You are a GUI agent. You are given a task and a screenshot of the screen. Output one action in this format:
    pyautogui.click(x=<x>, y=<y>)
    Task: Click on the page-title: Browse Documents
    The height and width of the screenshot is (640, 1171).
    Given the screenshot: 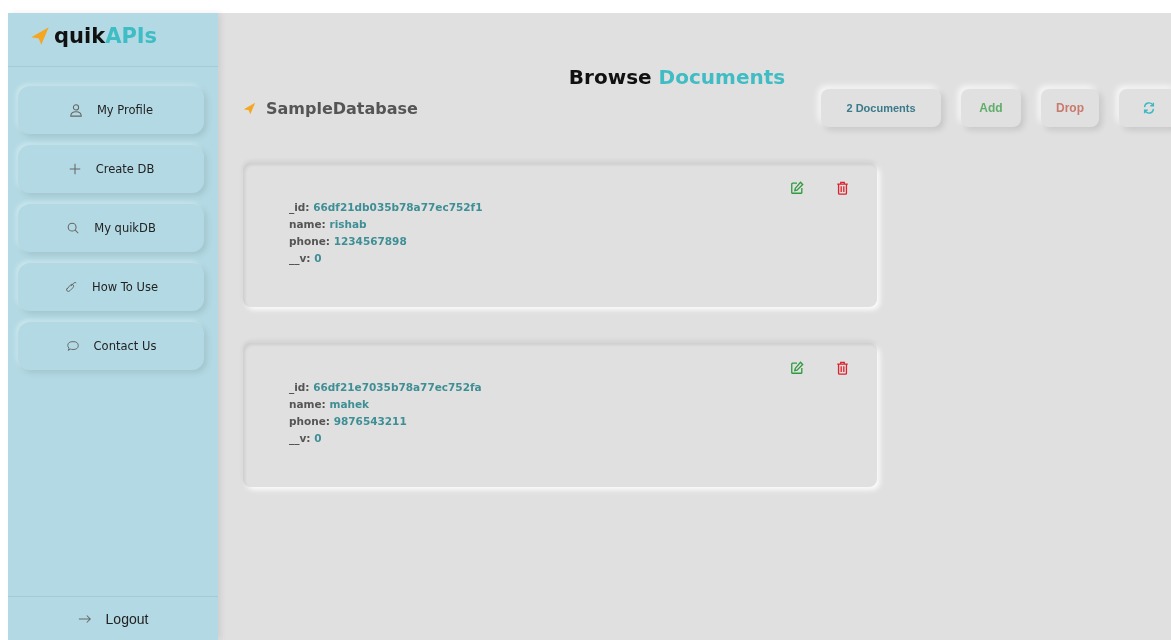 What is the action you would take?
    pyautogui.click(x=677, y=77)
    